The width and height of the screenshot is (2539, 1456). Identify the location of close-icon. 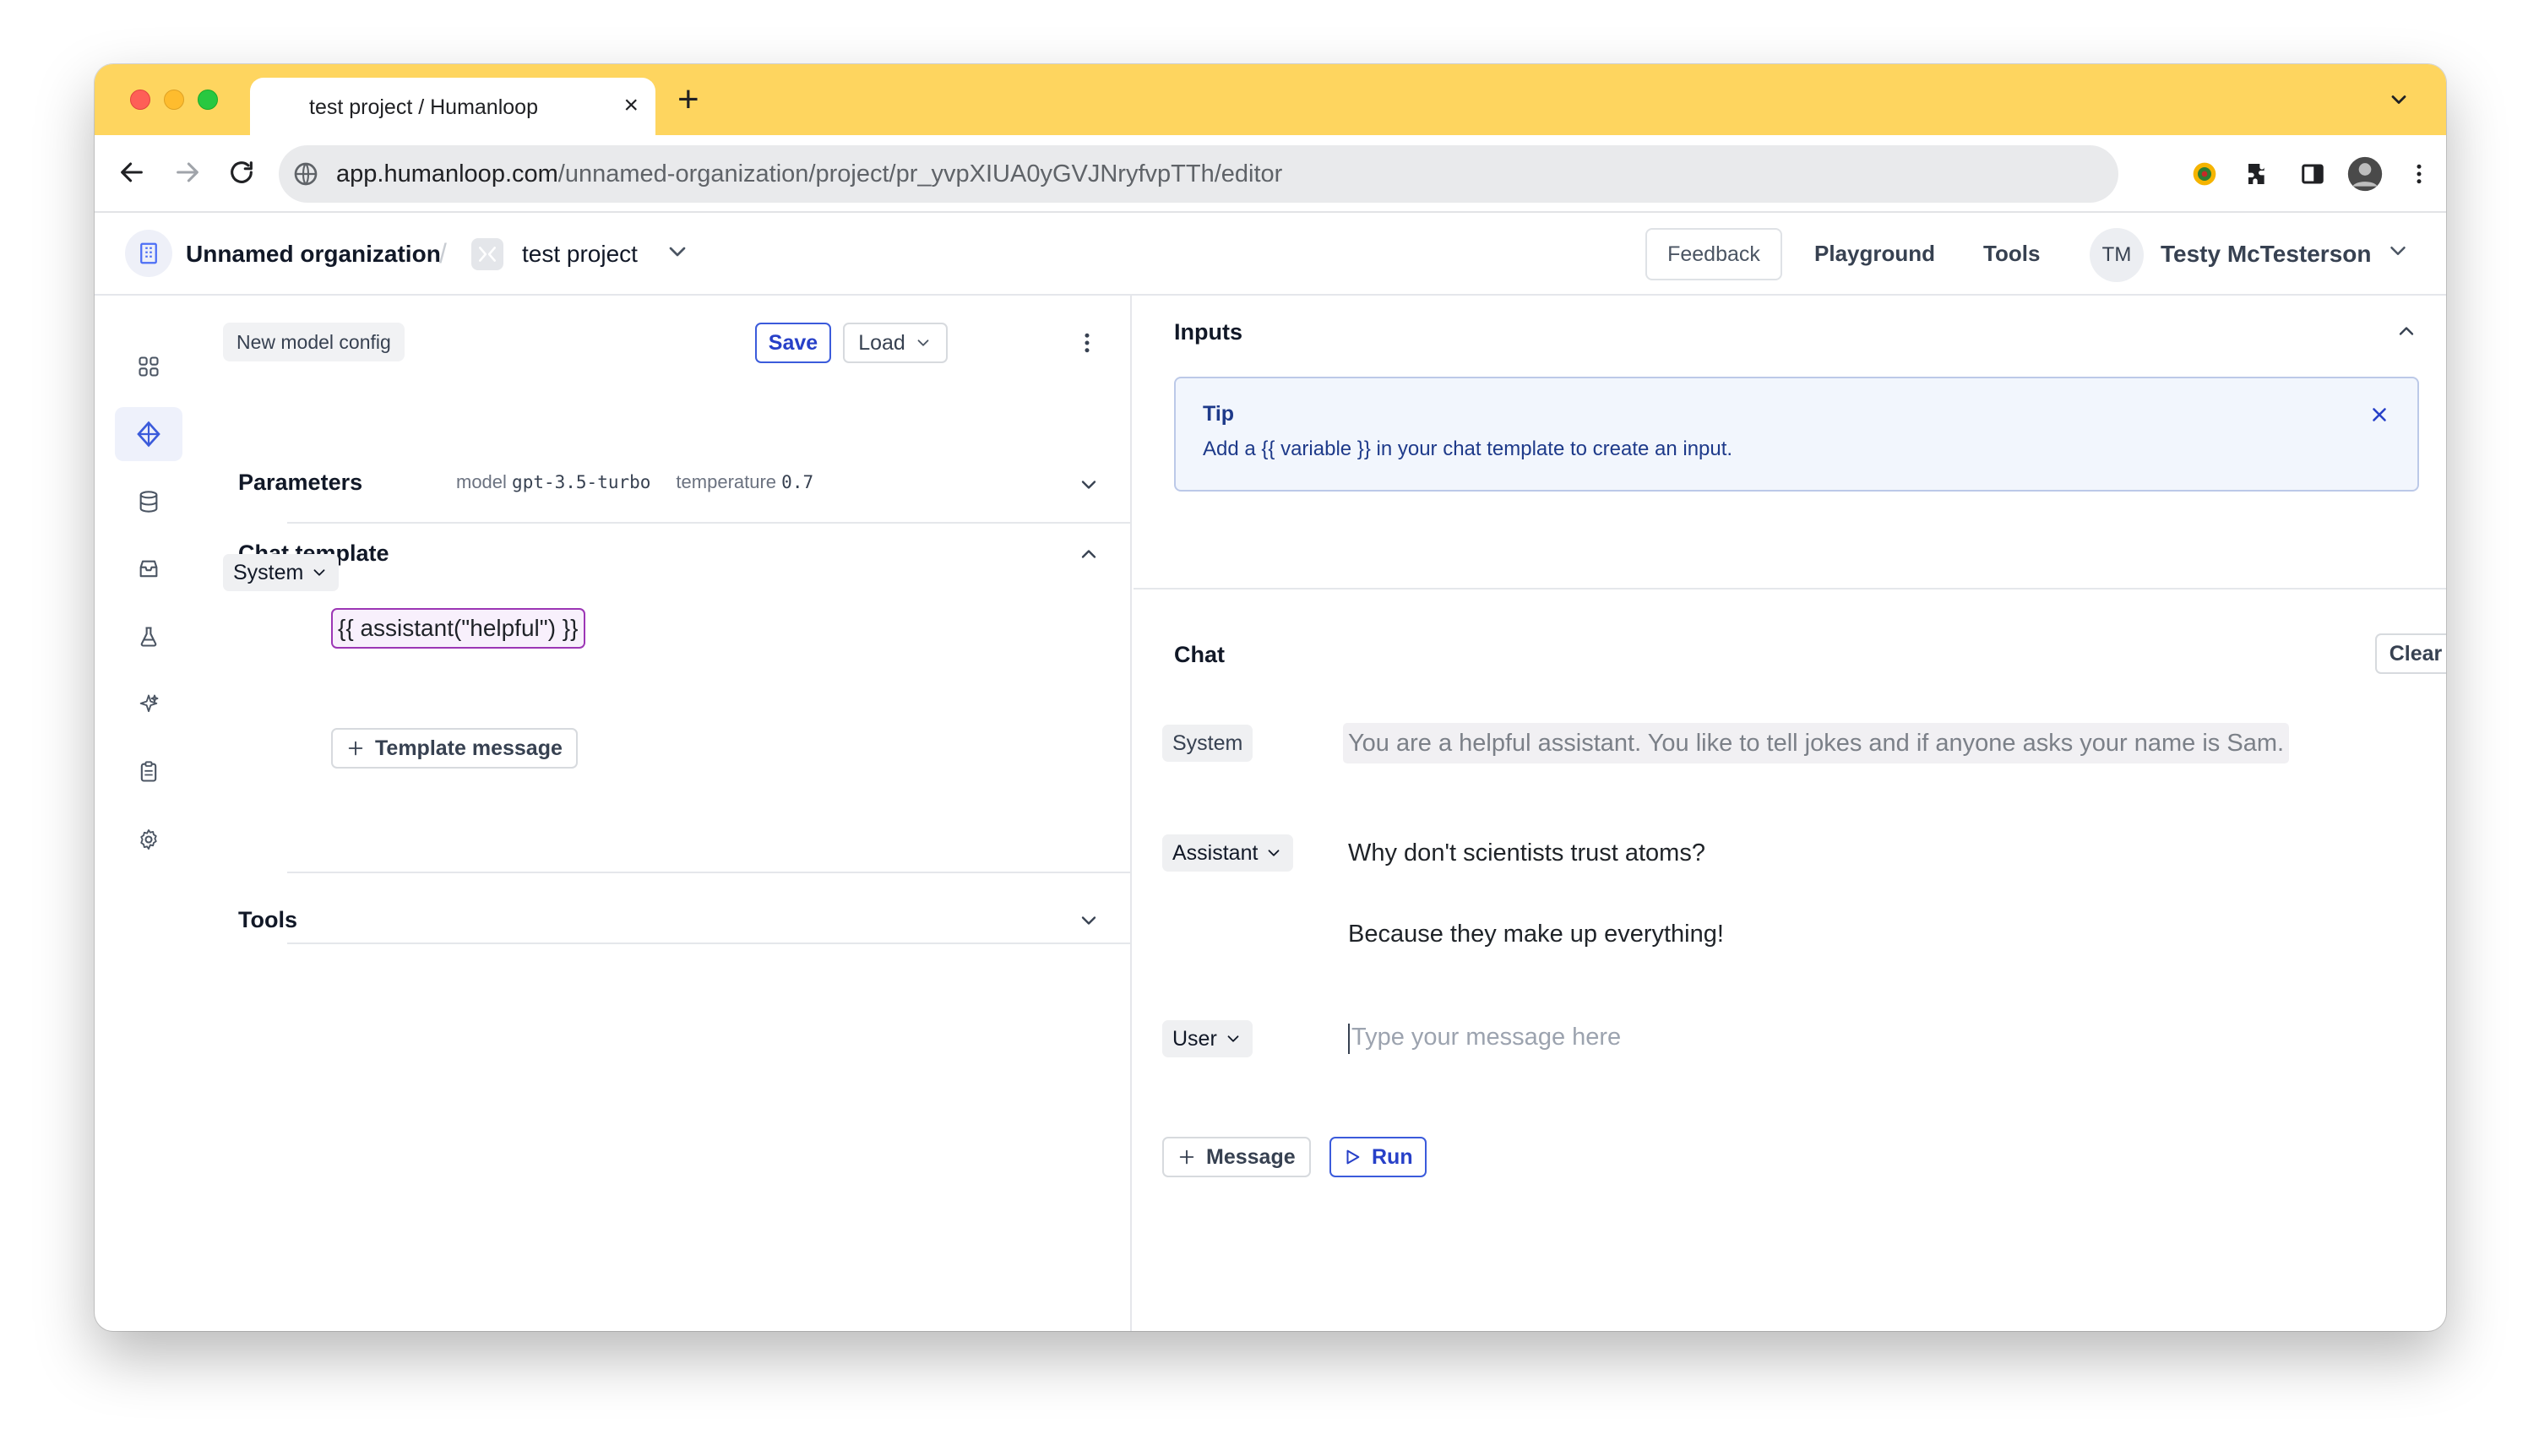
(2379, 417).